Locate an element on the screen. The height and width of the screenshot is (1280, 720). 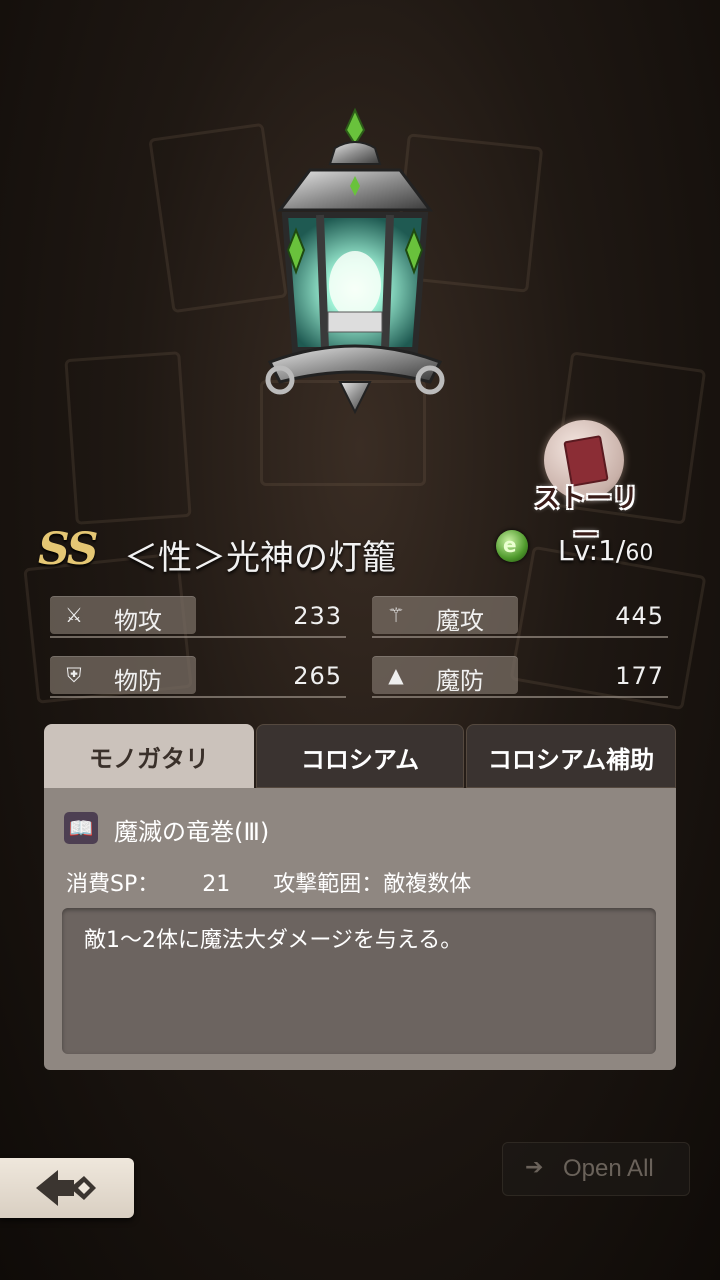
open-all-button: ➔ Open All is located at coordinates (596, 1169).